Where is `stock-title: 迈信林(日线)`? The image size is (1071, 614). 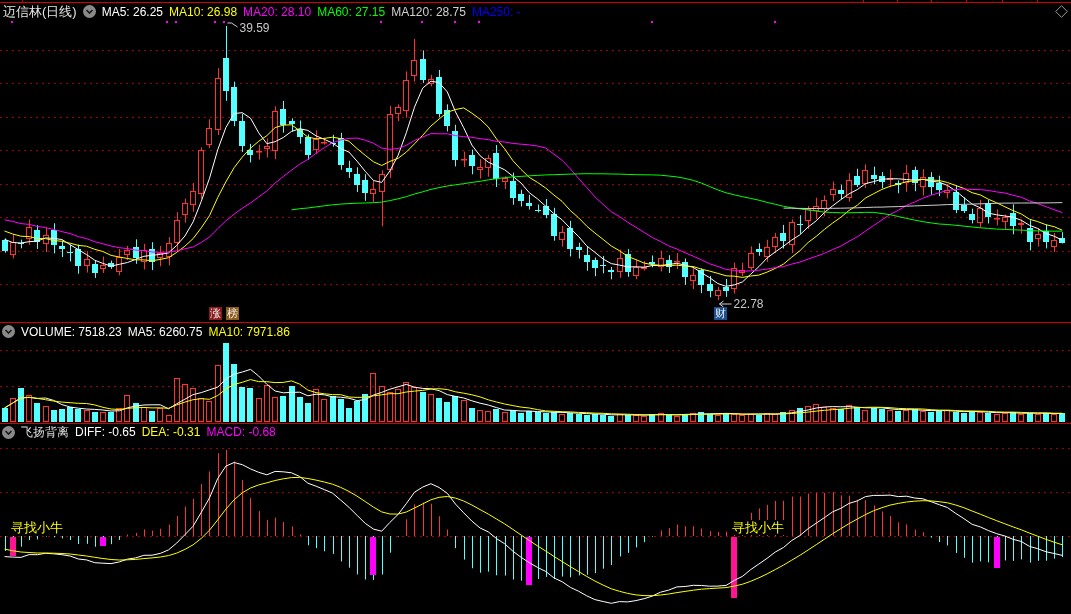 stock-title: 迈信林(日线) is located at coordinates (40, 11).